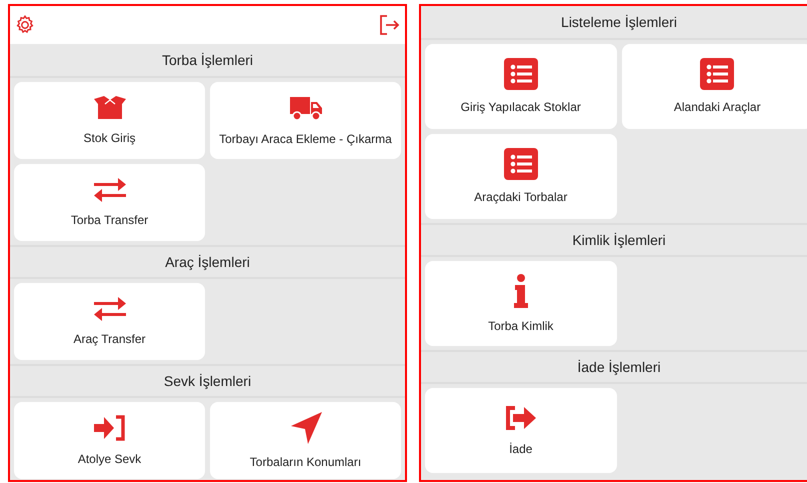  I want to click on menu-card: Torba Transfer, so click(109, 202).